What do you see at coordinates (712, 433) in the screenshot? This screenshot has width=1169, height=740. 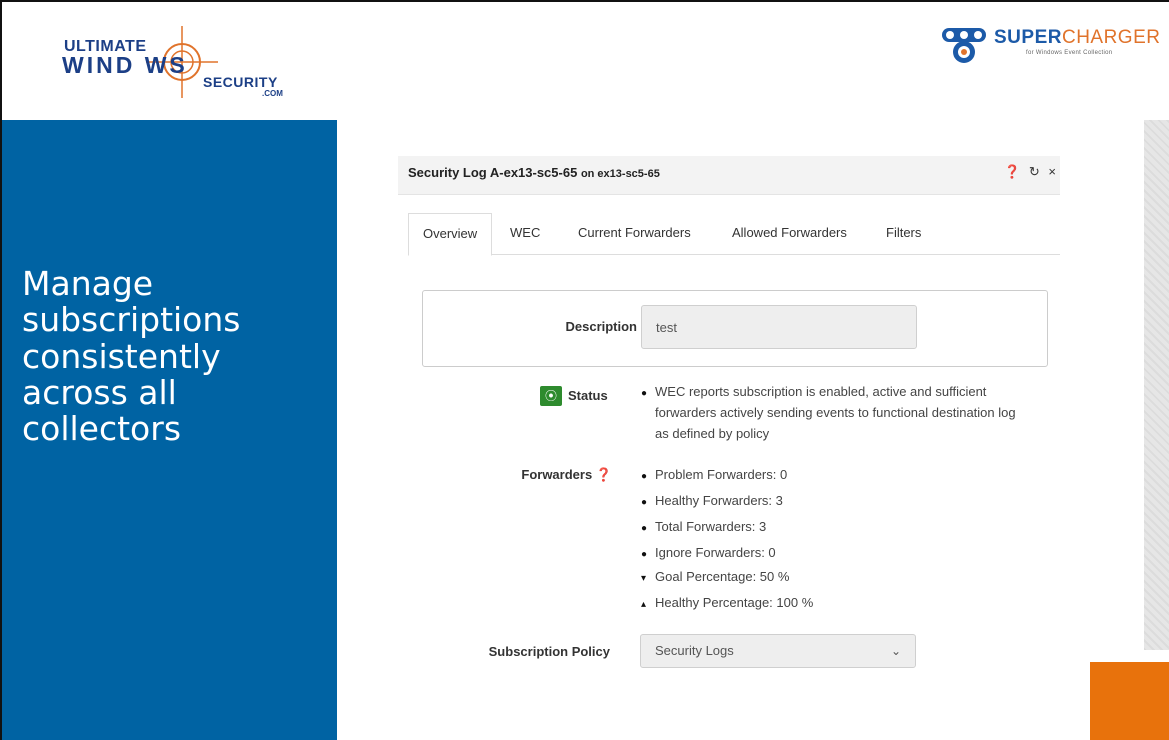 I see `status-text-line-3: as defined by policy` at bounding box center [712, 433].